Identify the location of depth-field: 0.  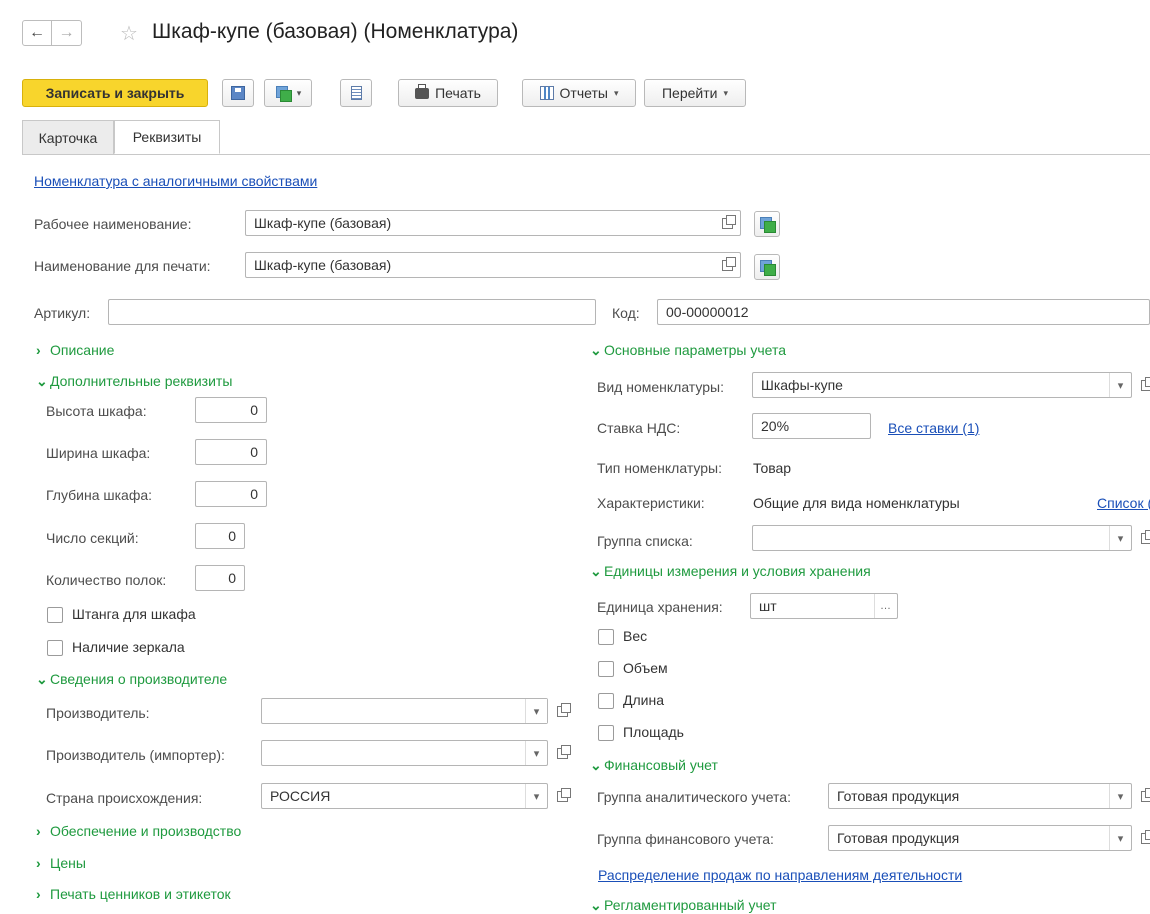
(231, 494).